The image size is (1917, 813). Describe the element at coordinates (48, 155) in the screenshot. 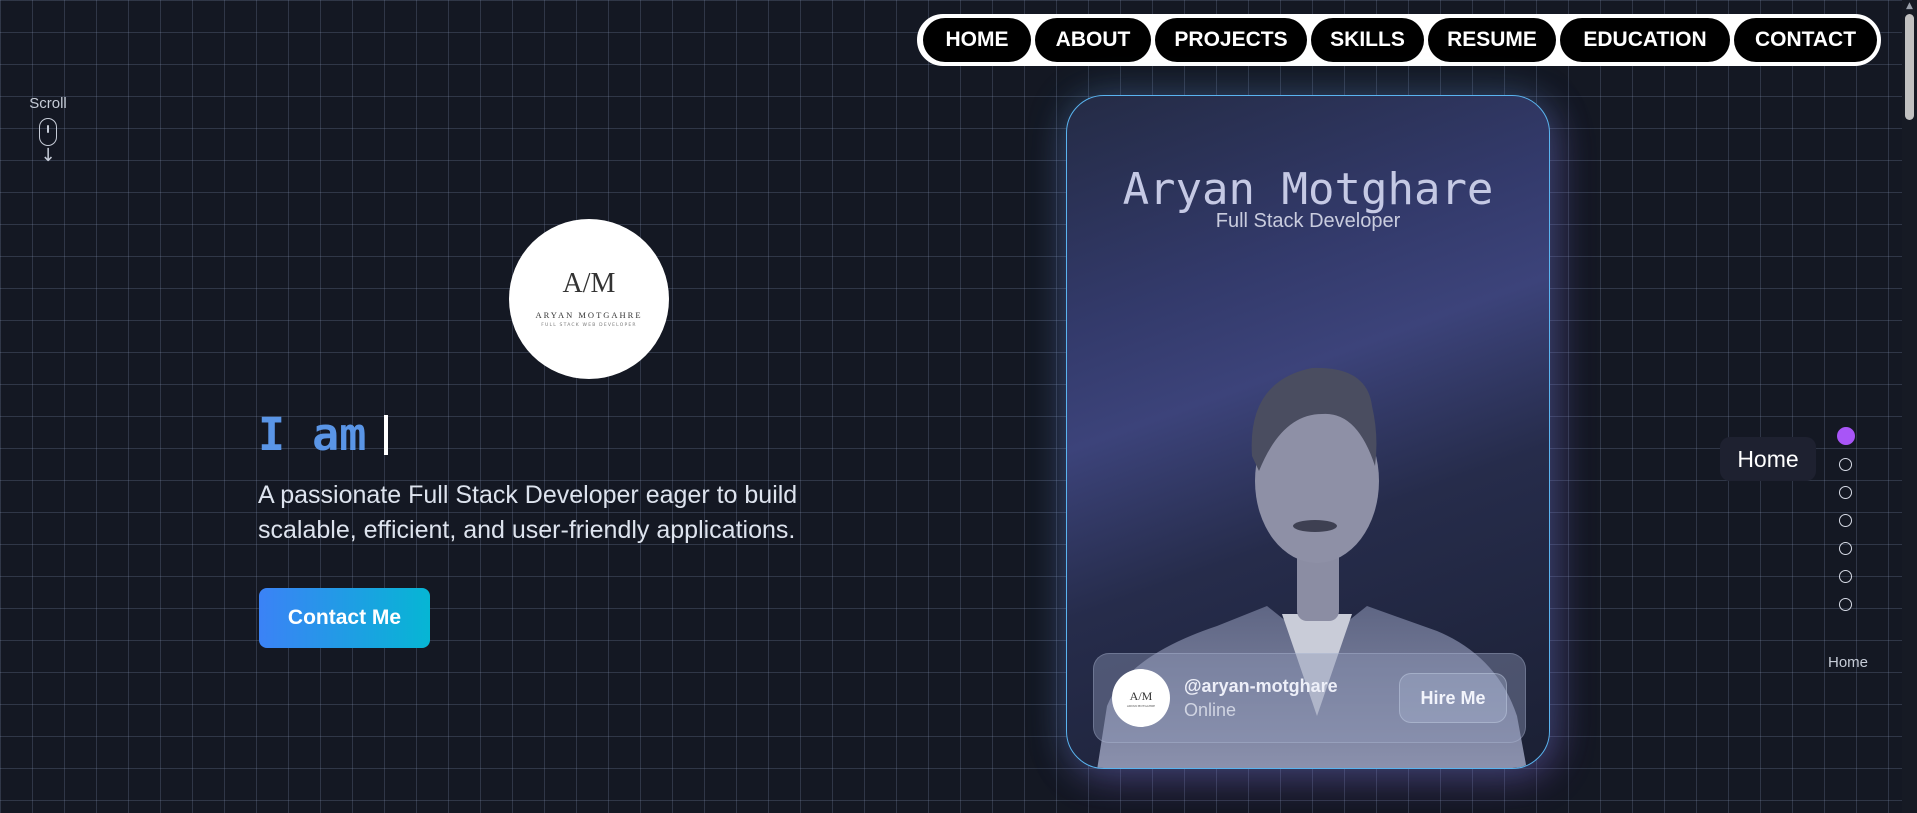

I see `arrow-down-icon: ↓` at that location.